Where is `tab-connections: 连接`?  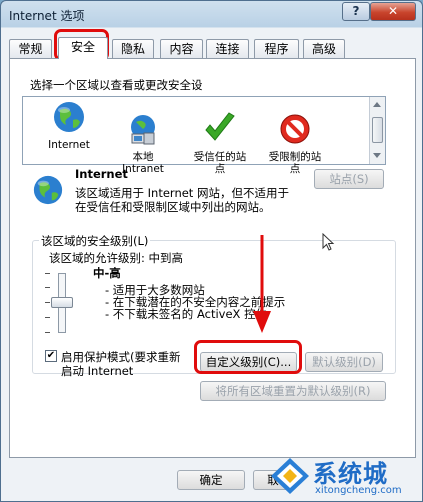
tab-connections: 连接 is located at coordinates (227, 48).